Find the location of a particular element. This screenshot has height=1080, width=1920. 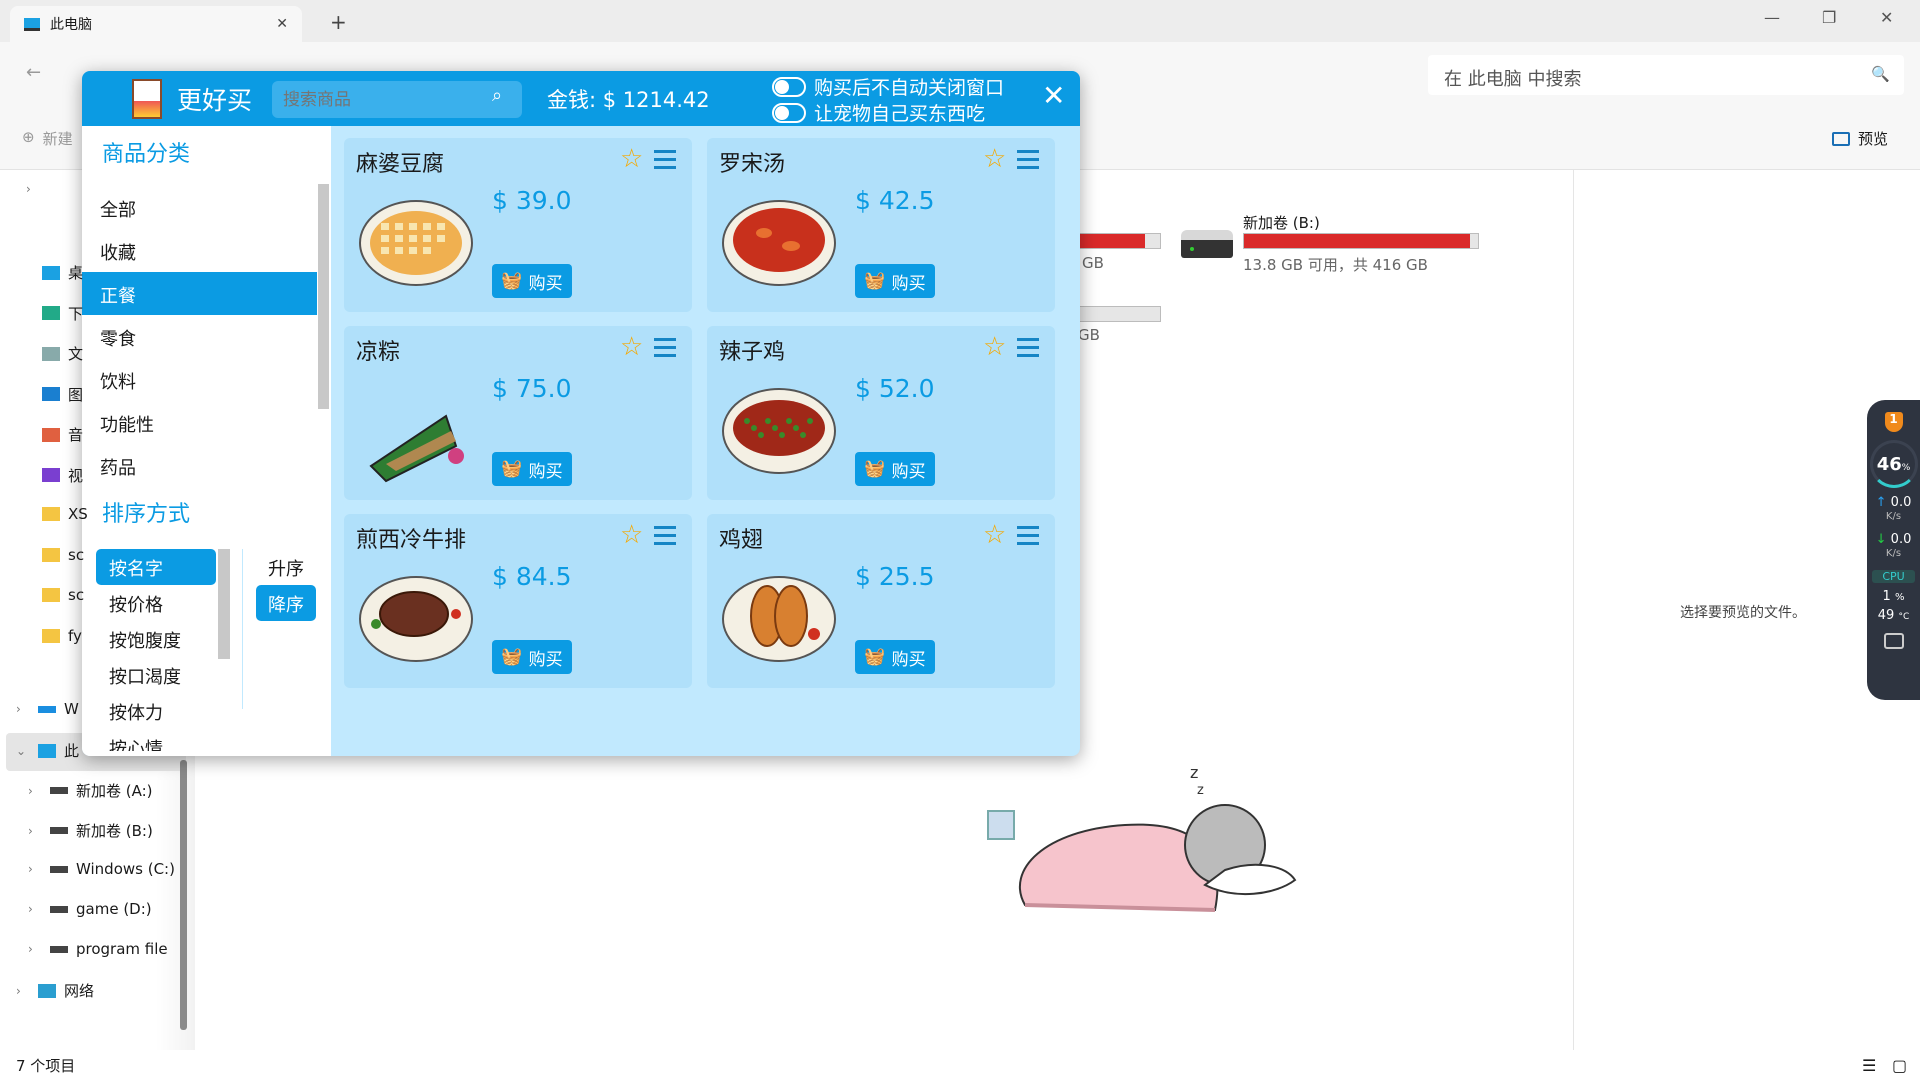

tree-item: › W is located at coordinates (47, 709).